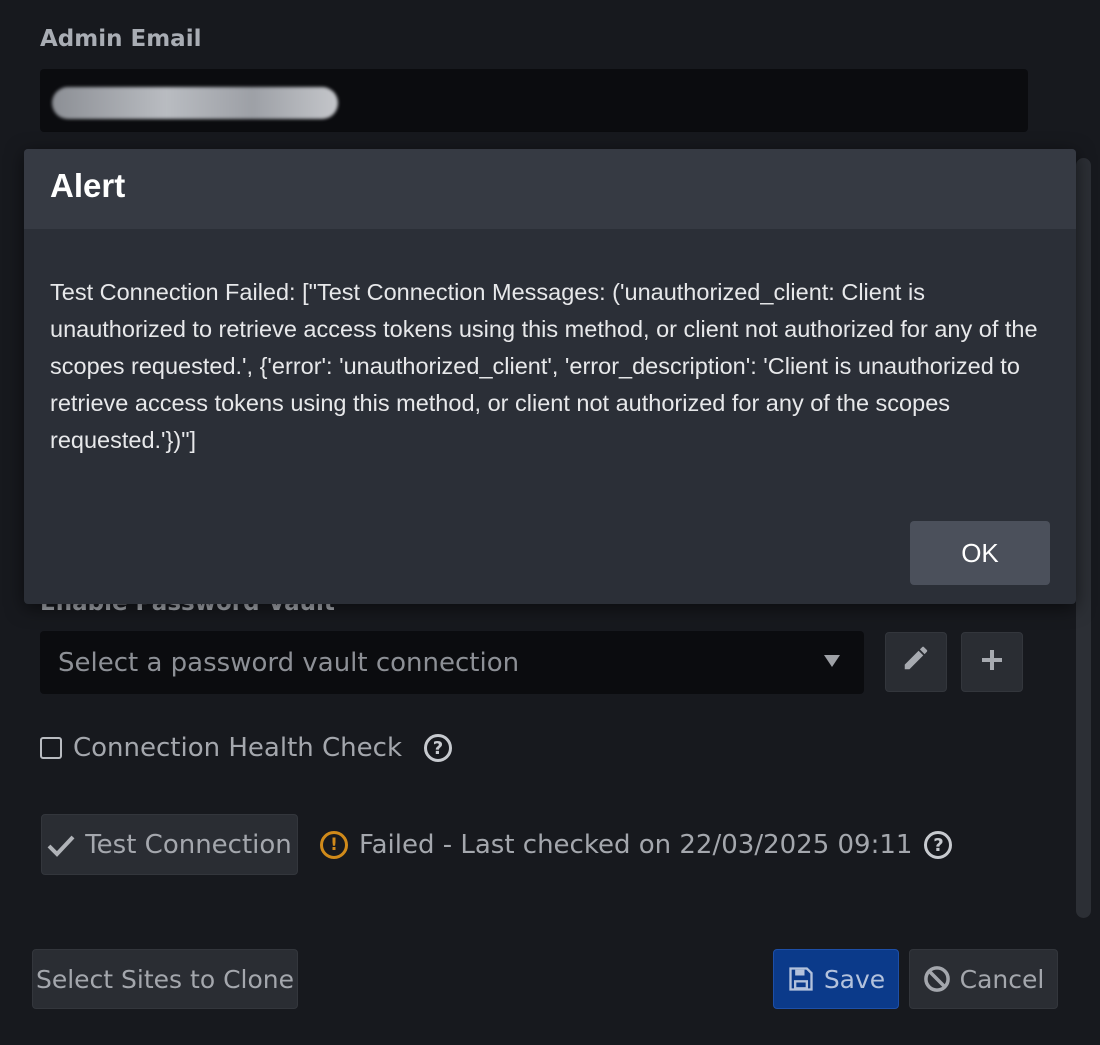  I want to click on clone-label: Select Sites to Clone, so click(164, 979).